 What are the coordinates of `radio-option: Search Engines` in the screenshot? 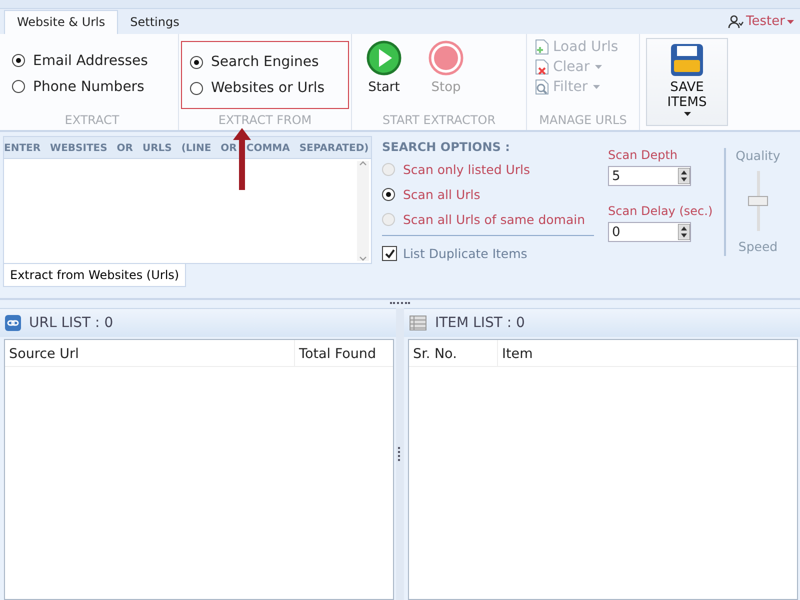 It's located at (265, 62).